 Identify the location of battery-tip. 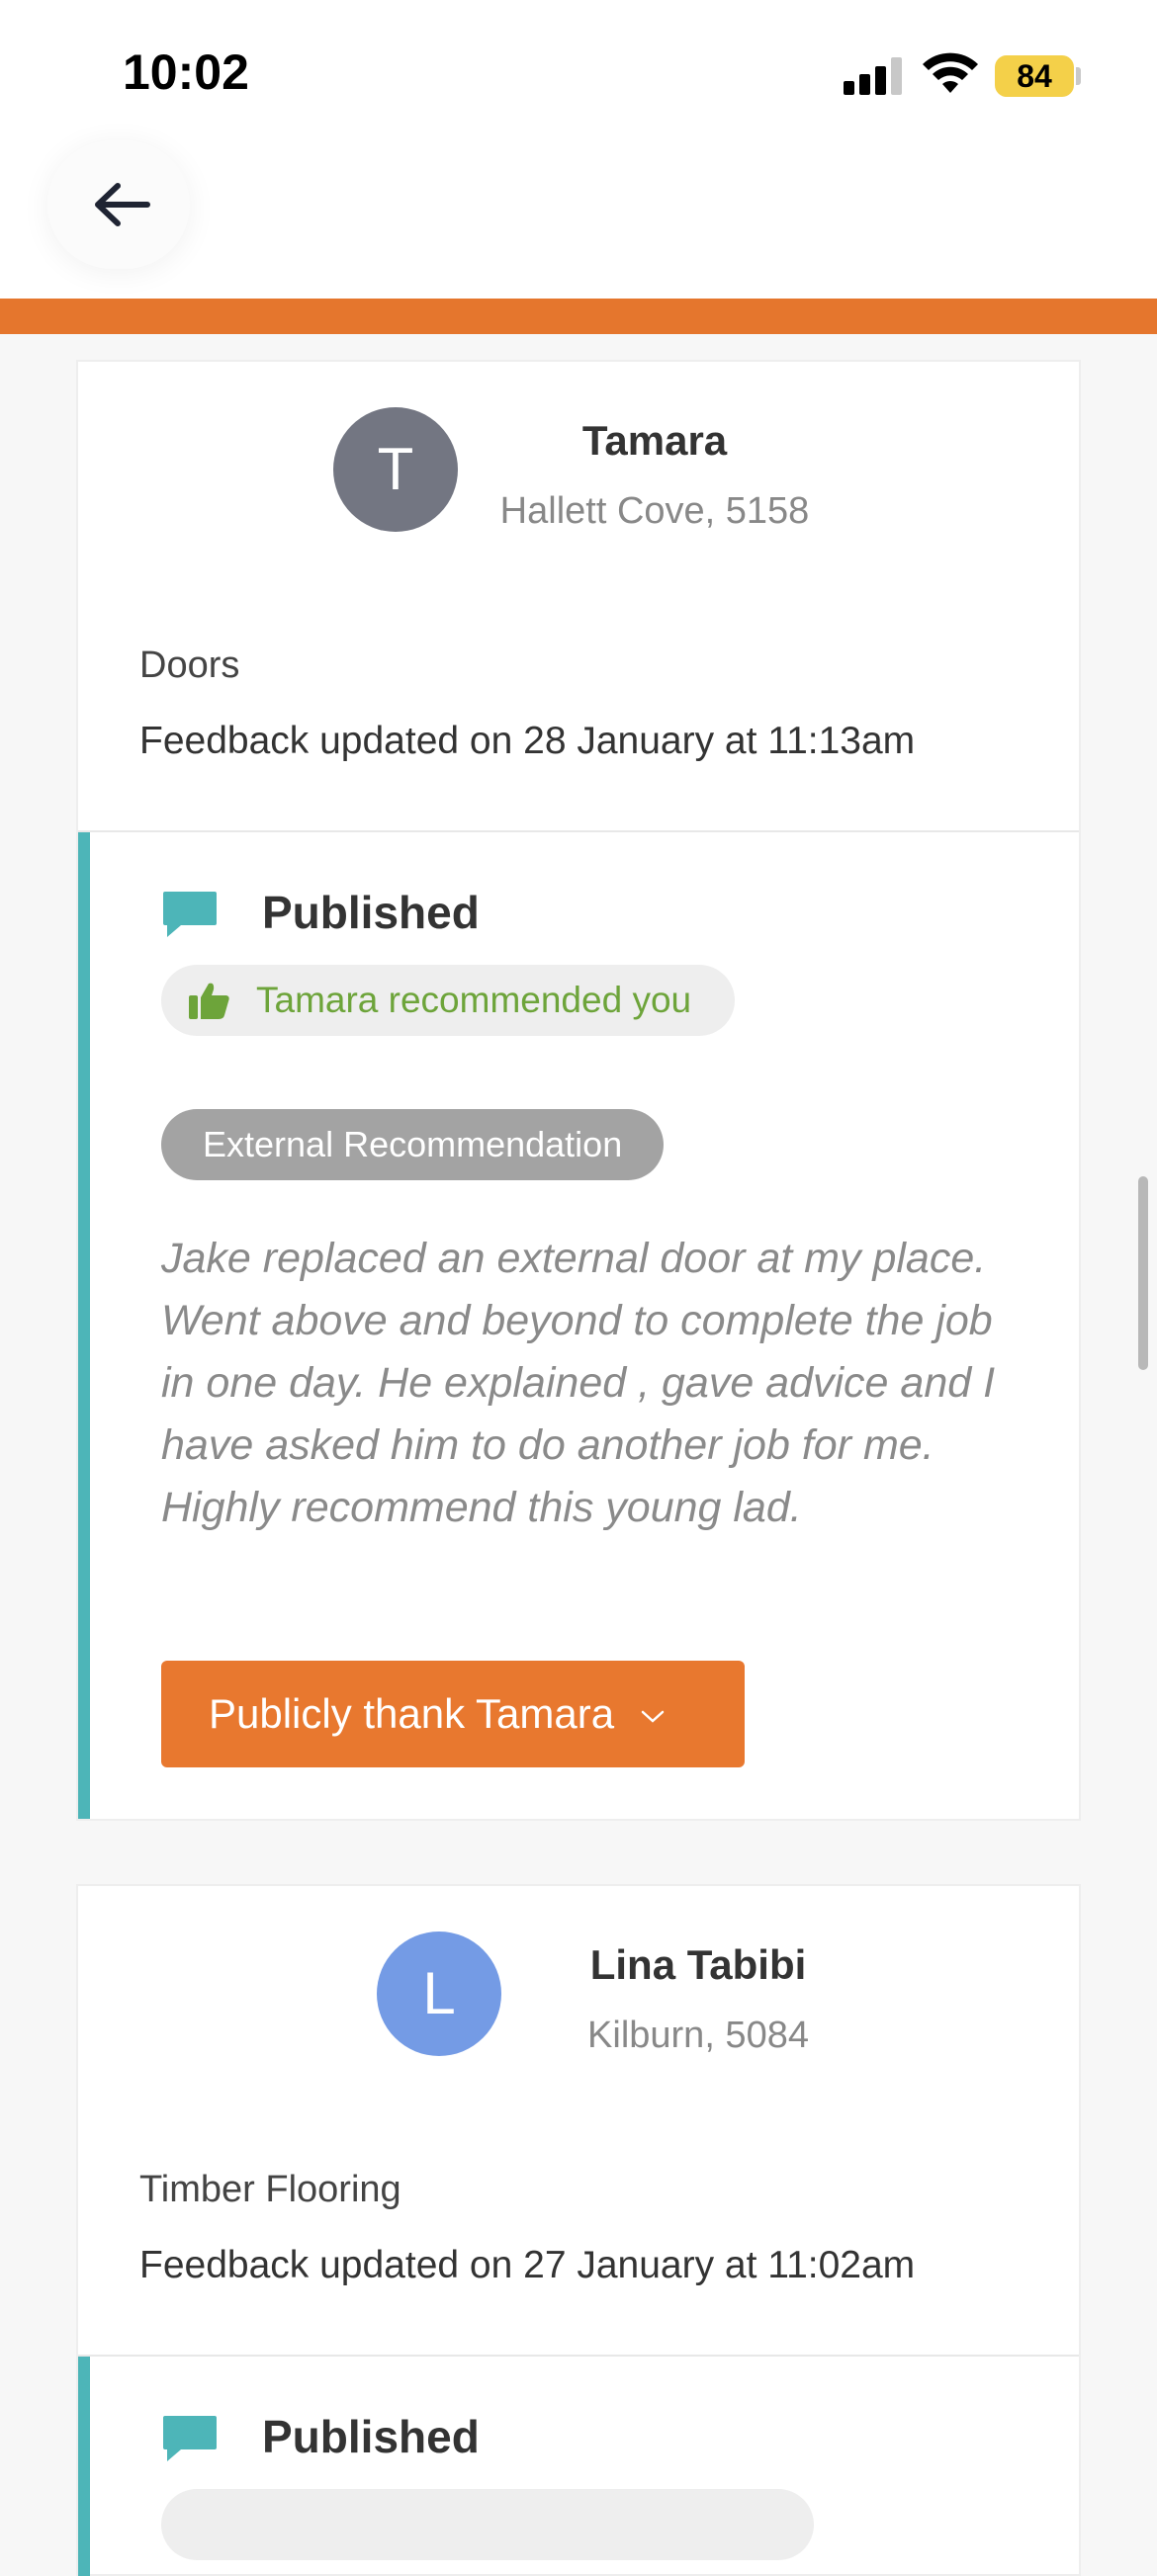
(1079, 76).